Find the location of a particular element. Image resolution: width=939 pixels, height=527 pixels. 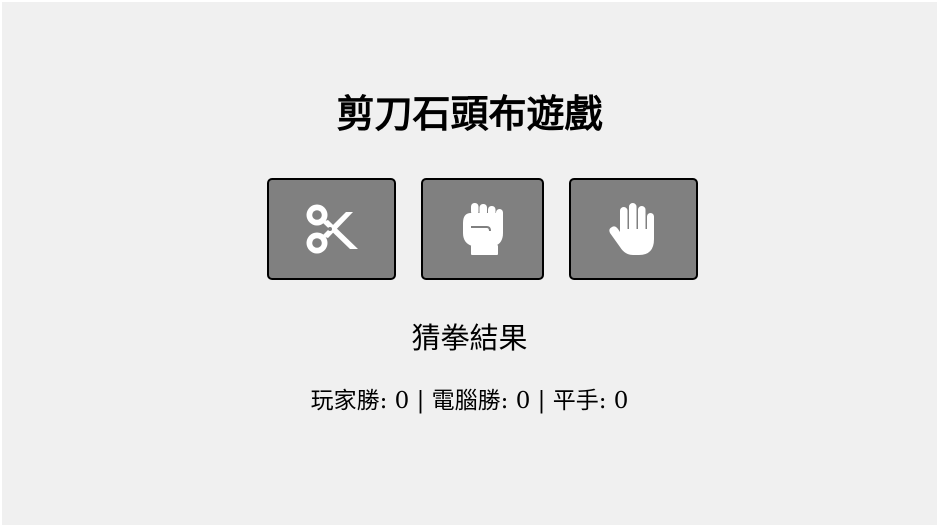

paper-button is located at coordinates (633, 229).